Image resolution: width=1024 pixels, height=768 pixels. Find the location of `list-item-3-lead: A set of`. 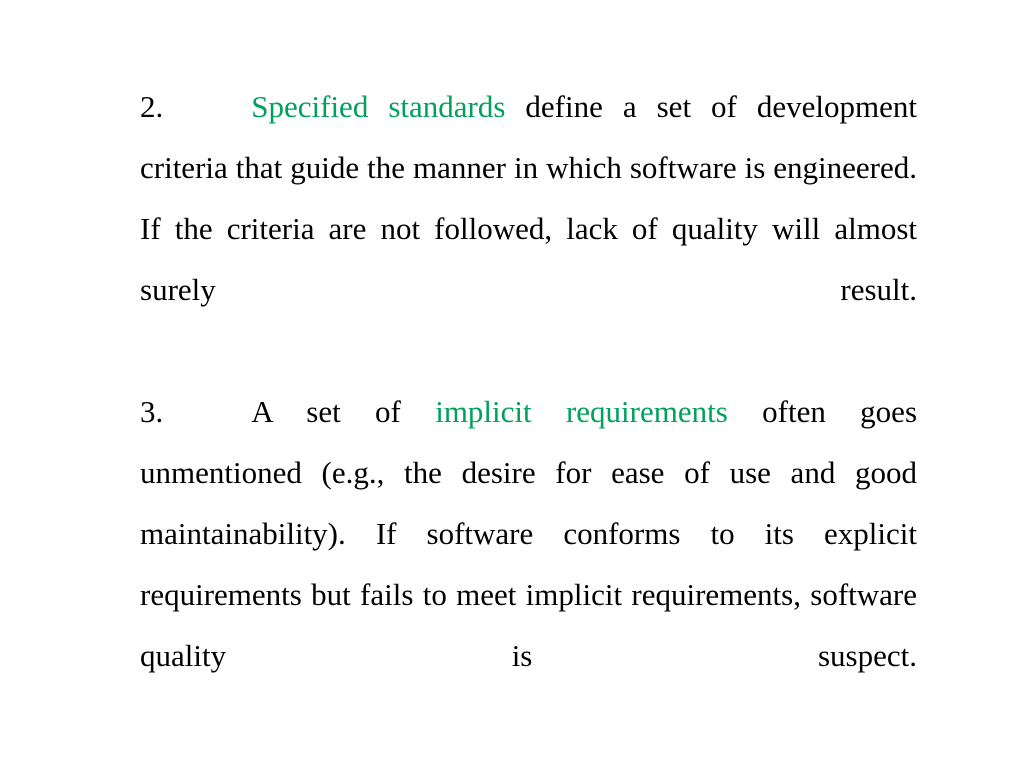

list-item-3-lead: A set of is located at coordinates (343, 411).